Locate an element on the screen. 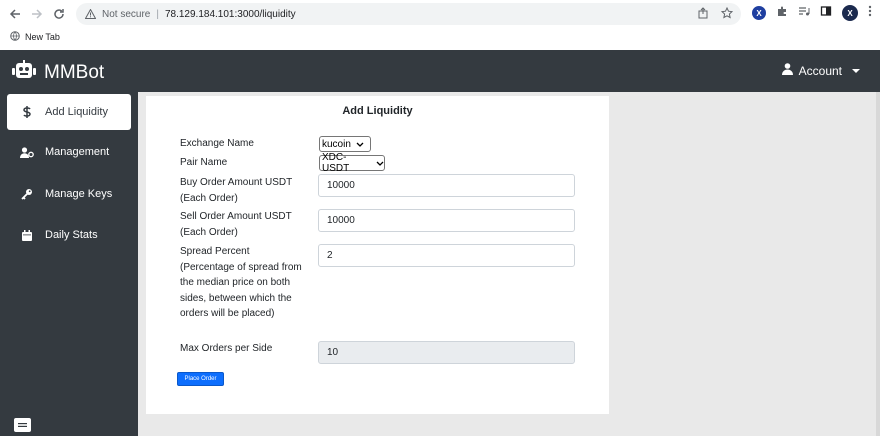 Image resolution: width=880 pixels, height=436 pixels. buy-amount-value: 10000 is located at coordinates (341, 185).